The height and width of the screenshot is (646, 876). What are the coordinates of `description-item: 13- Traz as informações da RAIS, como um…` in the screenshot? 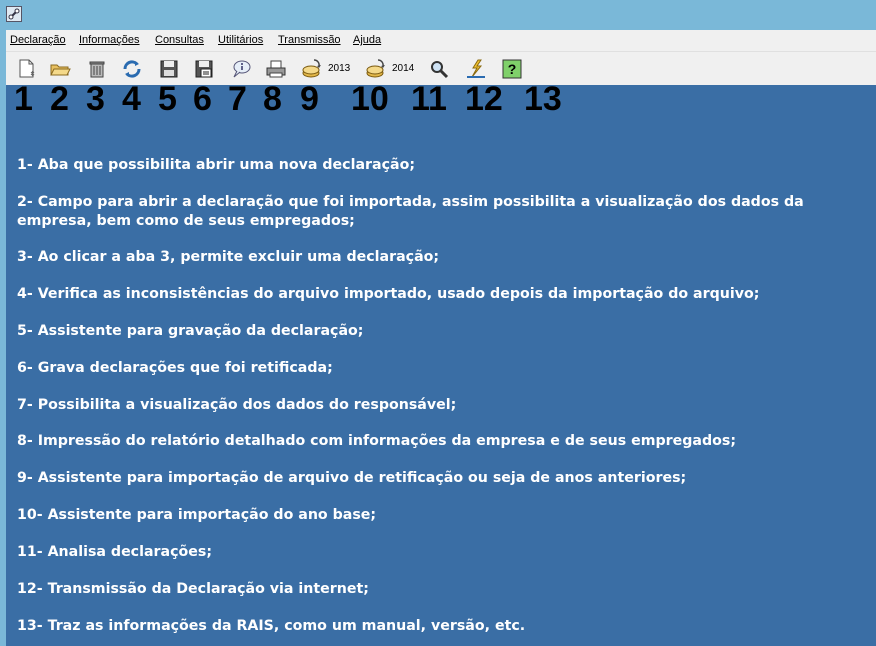 It's located at (271, 626).